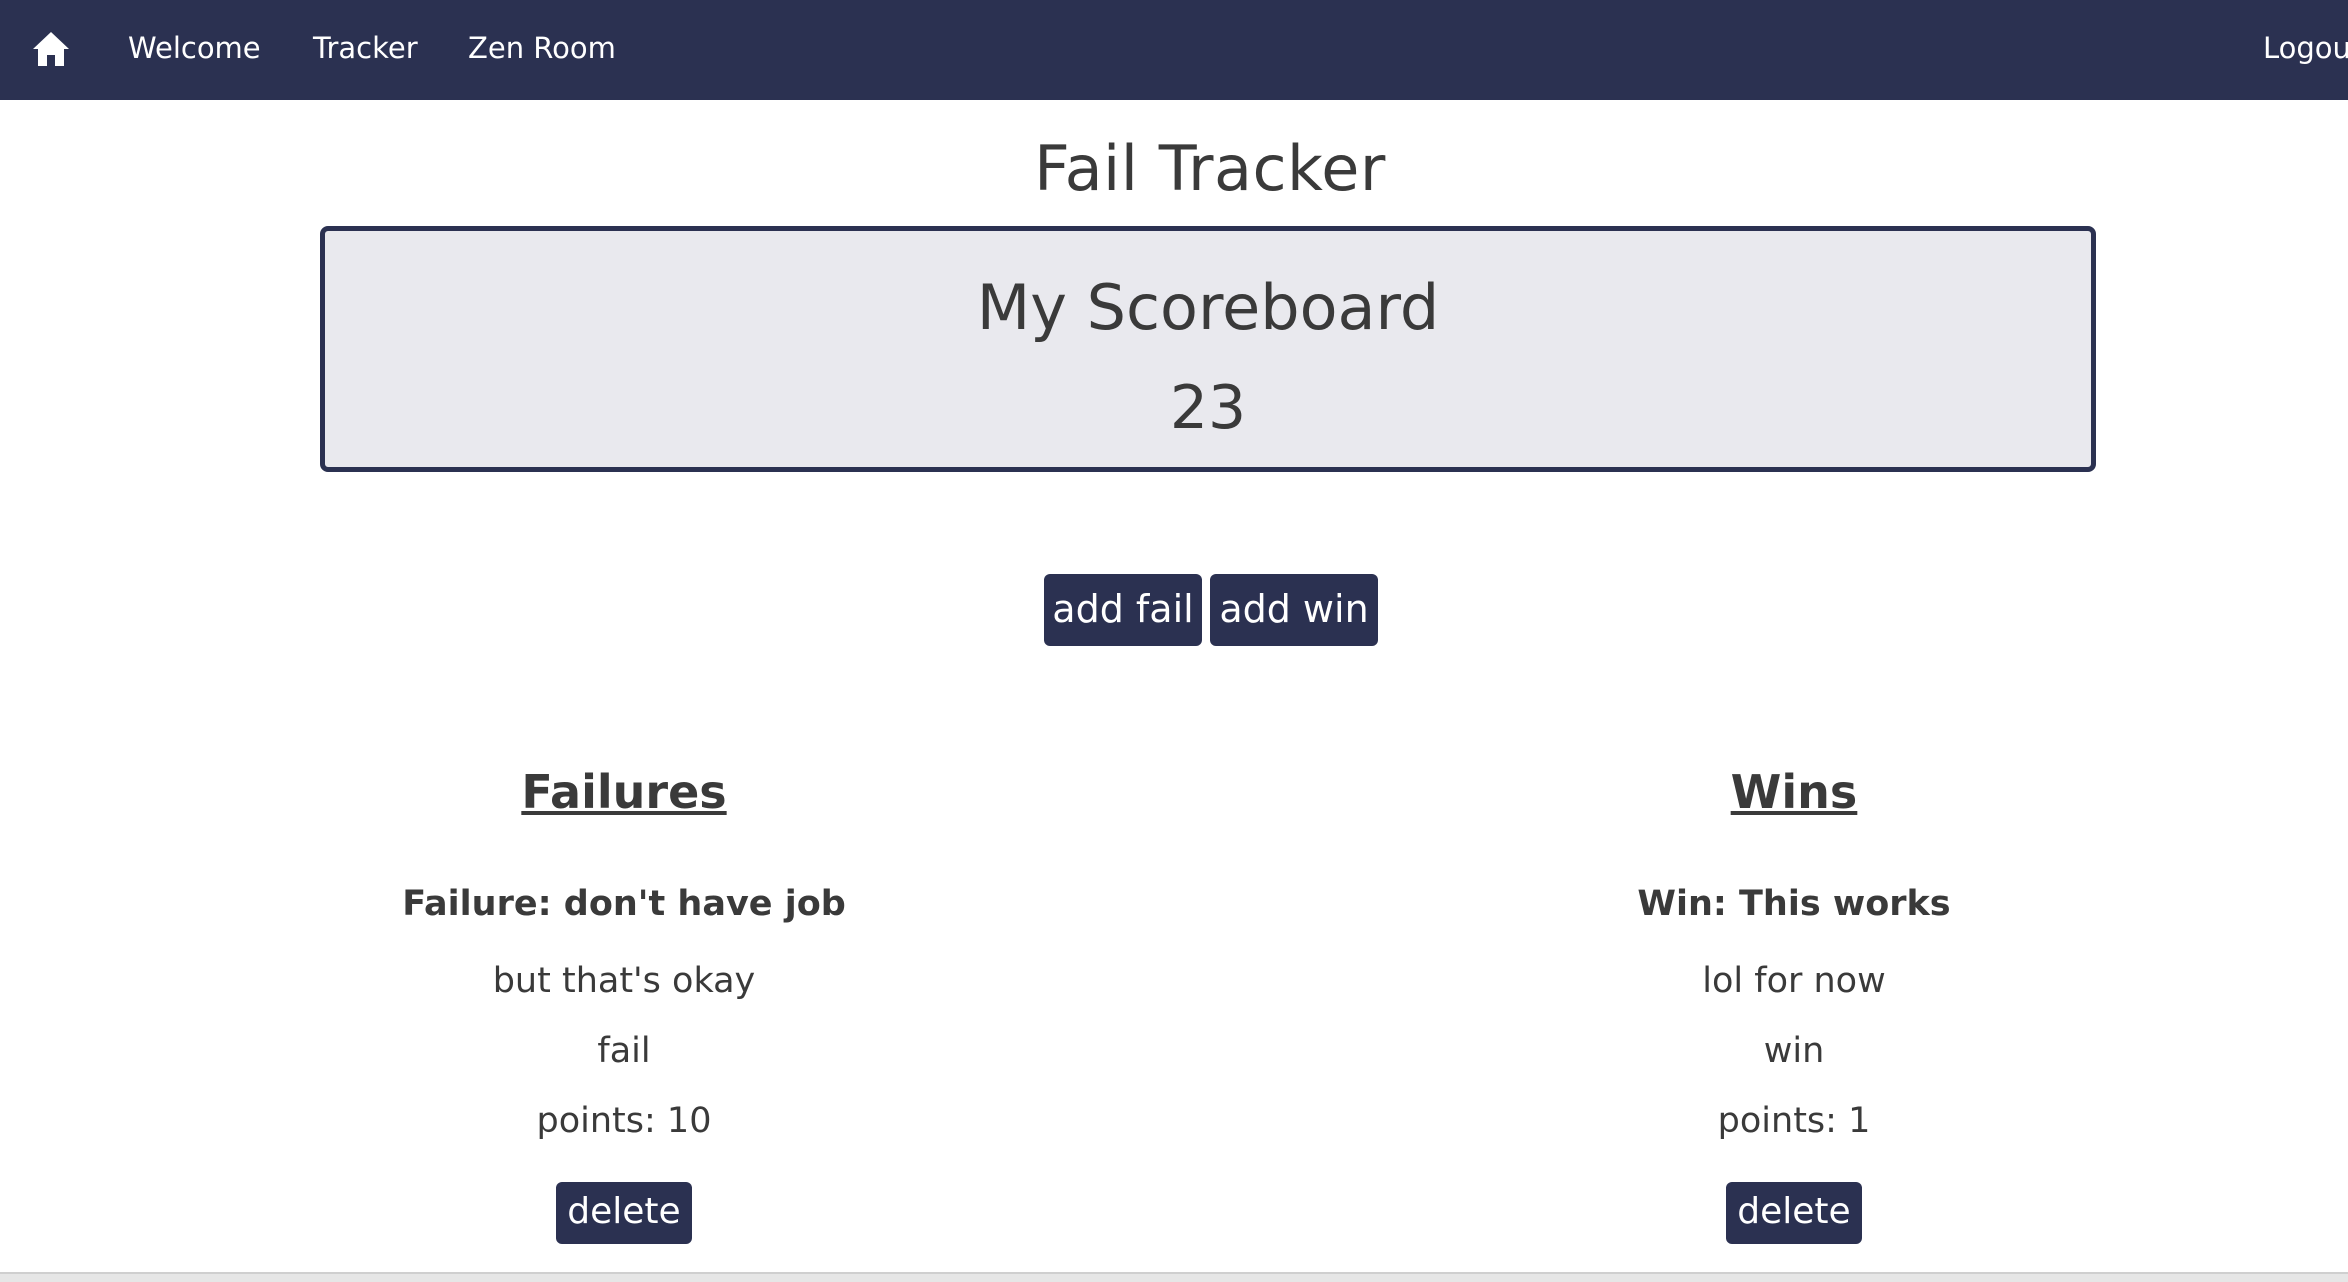 Image resolution: width=2348 pixels, height=1282 pixels. I want to click on wins-heading: Wins, so click(1794, 792).